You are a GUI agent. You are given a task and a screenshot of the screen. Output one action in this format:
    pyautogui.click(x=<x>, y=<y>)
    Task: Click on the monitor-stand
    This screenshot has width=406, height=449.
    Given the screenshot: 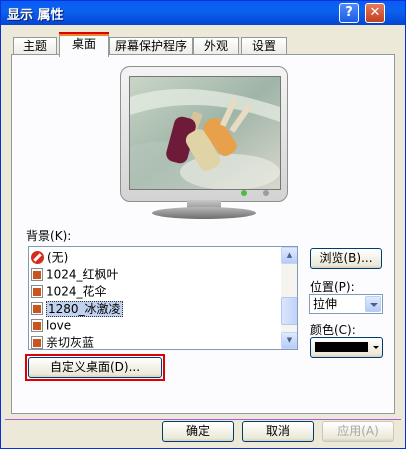 What is the action you would take?
    pyautogui.click(x=204, y=213)
    